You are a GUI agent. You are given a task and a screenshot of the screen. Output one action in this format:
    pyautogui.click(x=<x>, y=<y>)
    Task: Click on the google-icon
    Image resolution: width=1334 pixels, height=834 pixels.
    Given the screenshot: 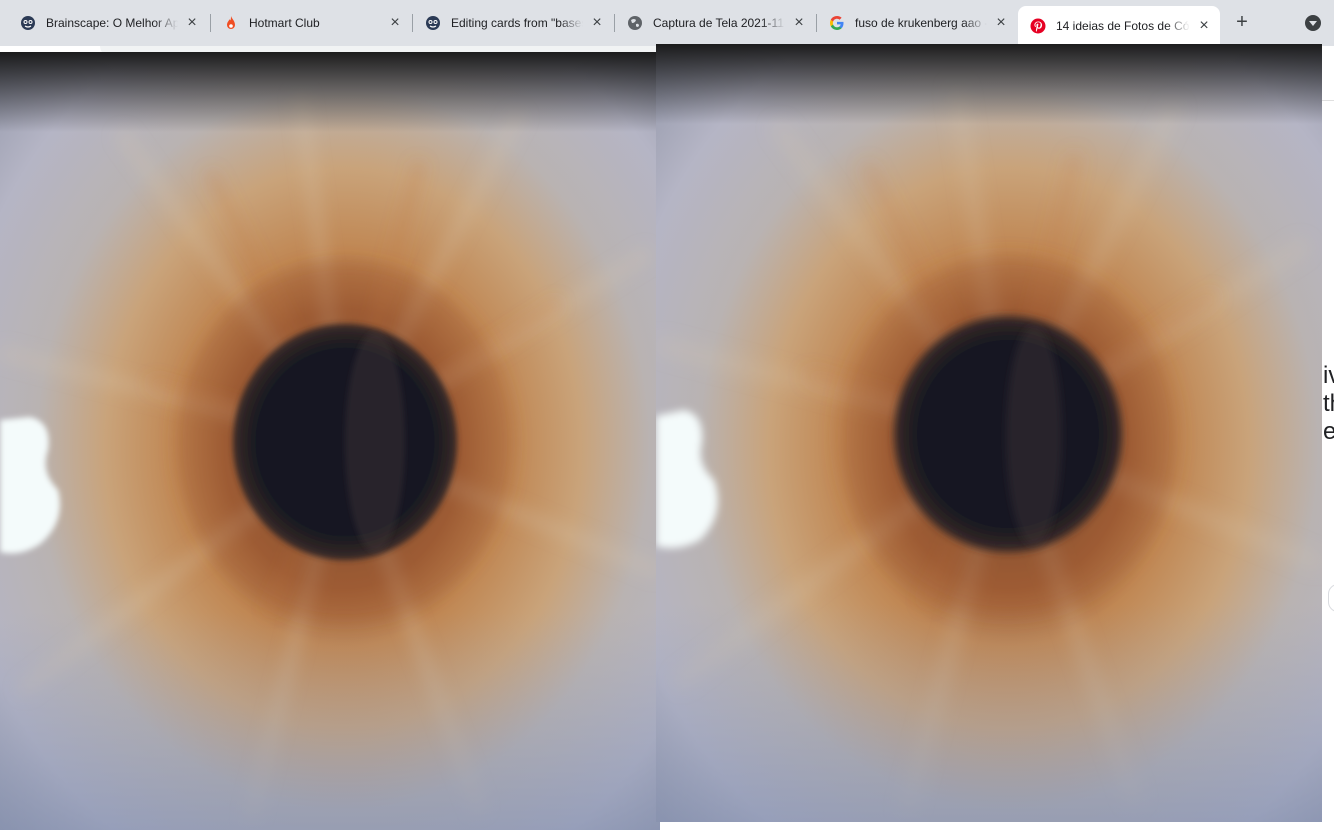 What is the action you would take?
    pyautogui.click(x=837, y=23)
    